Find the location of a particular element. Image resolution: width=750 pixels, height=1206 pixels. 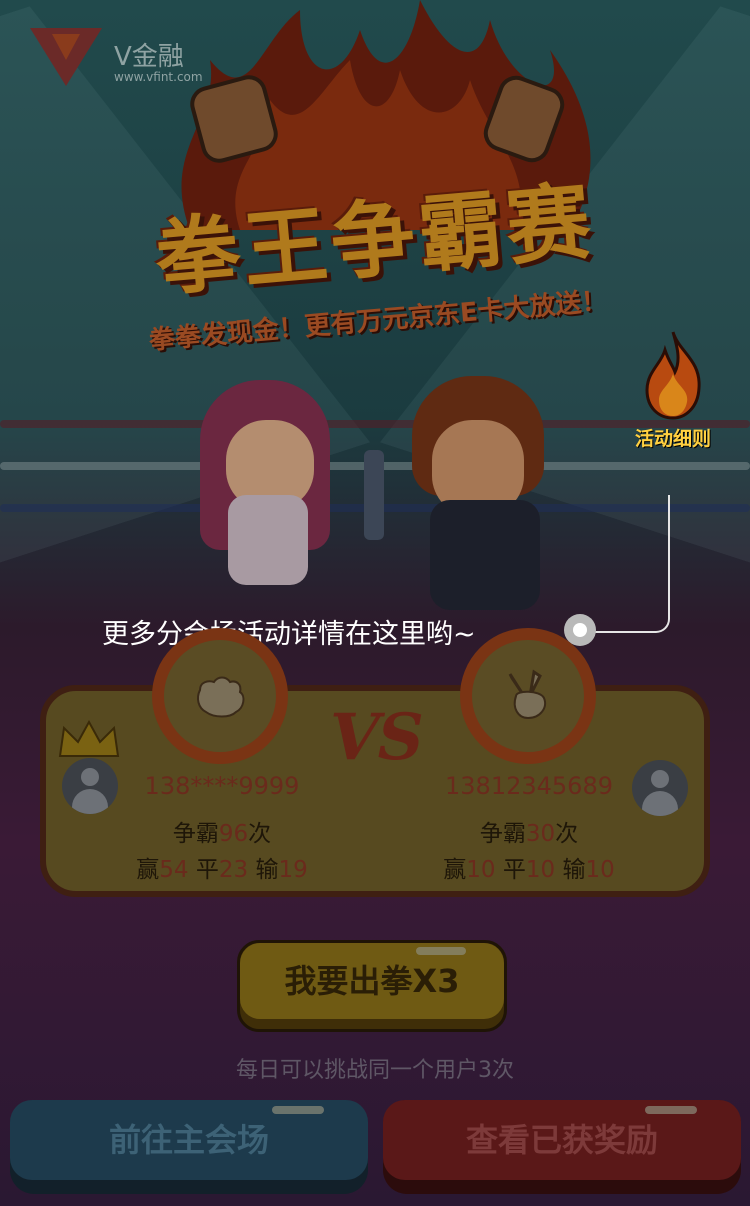

punch-button: 我要出拳X3 is located at coordinates (372, 986).